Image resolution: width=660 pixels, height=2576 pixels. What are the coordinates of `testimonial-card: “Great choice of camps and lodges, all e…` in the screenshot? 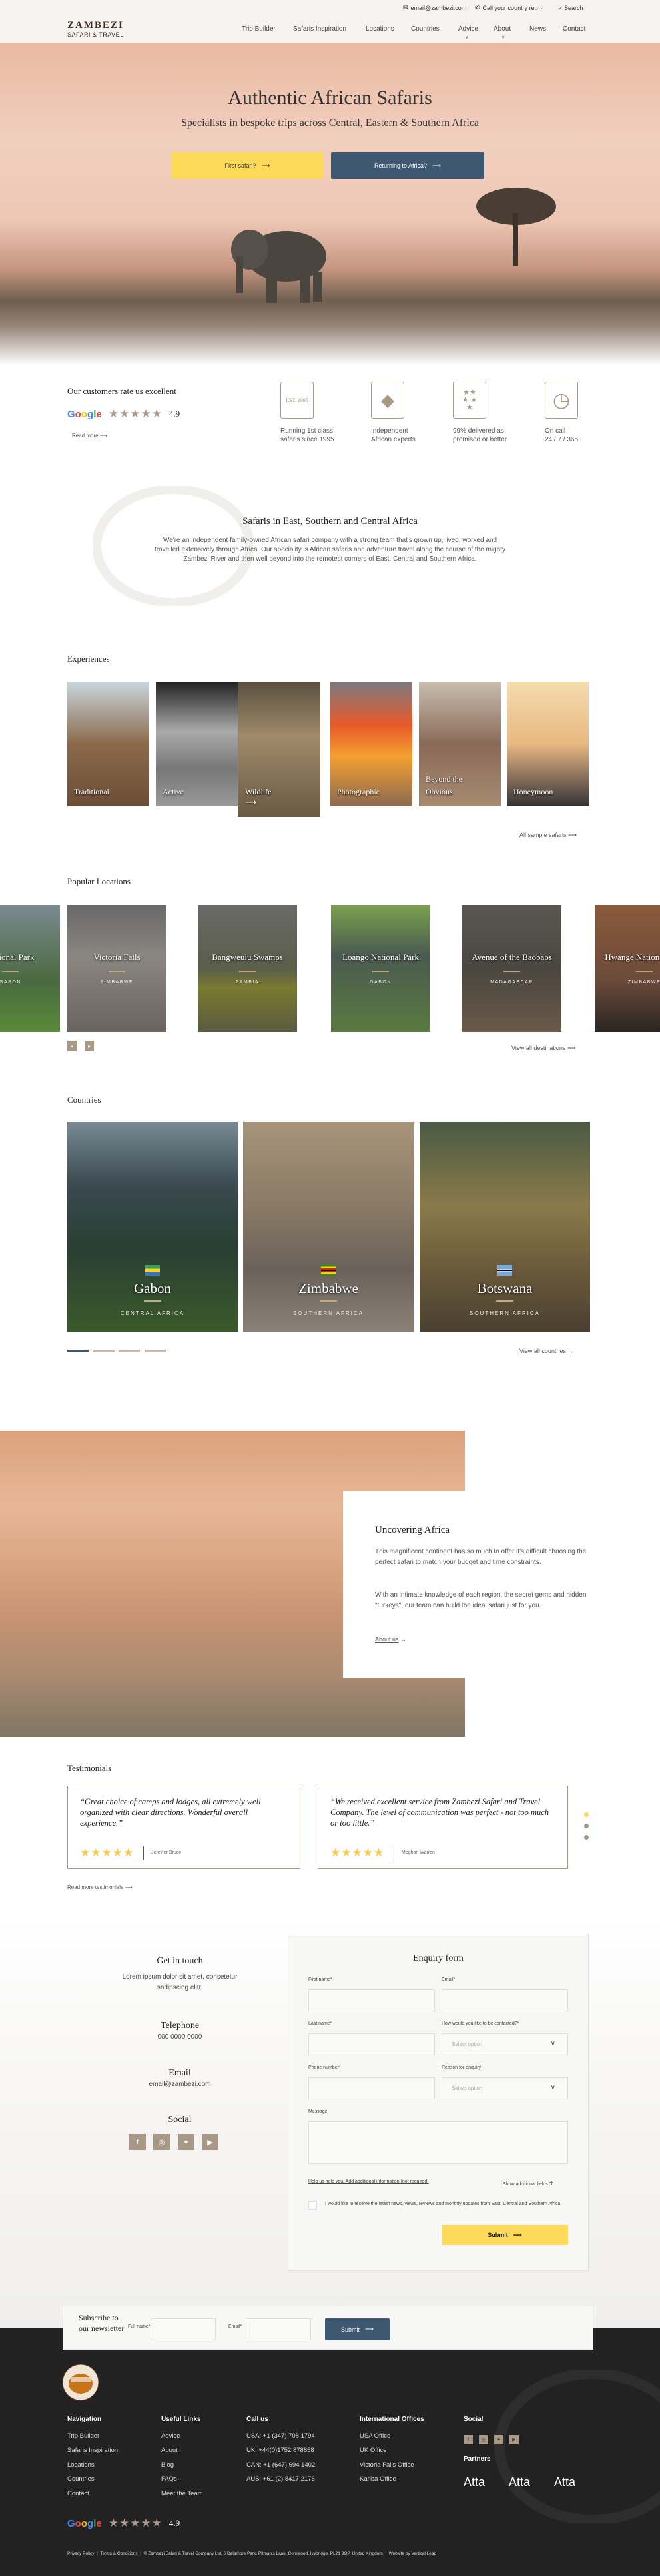 It's located at (183, 1827).